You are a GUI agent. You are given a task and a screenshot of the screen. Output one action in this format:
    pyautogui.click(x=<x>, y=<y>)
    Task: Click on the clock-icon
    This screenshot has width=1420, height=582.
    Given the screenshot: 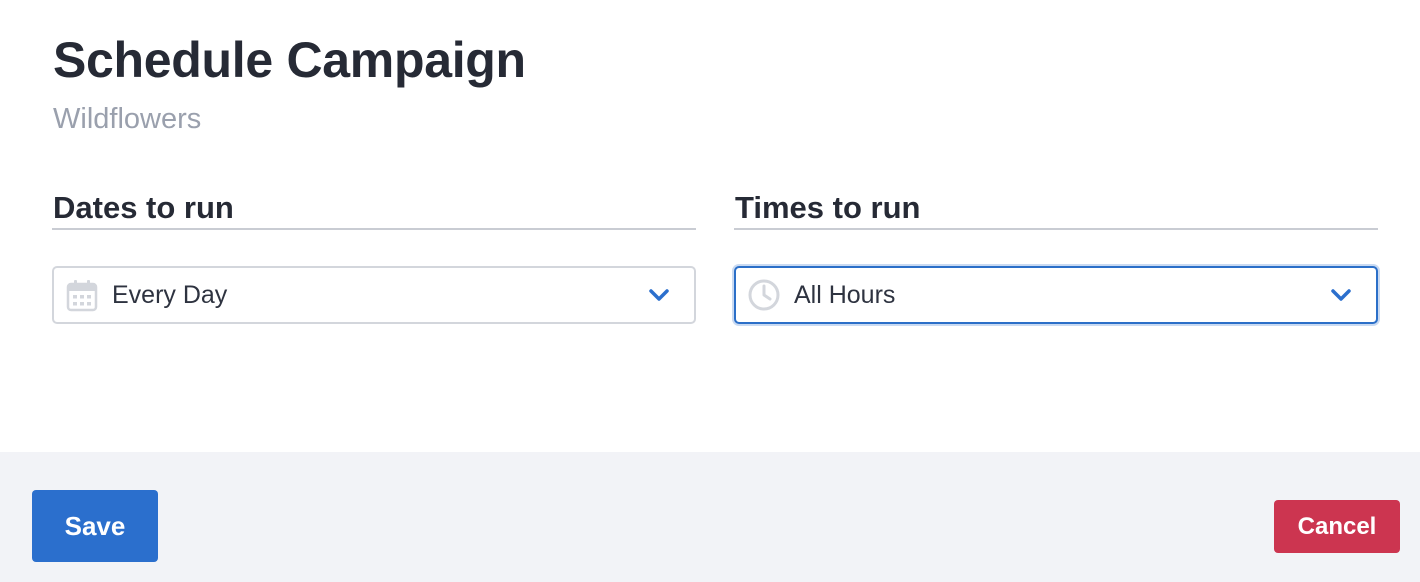 What is the action you would take?
    pyautogui.click(x=764, y=295)
    